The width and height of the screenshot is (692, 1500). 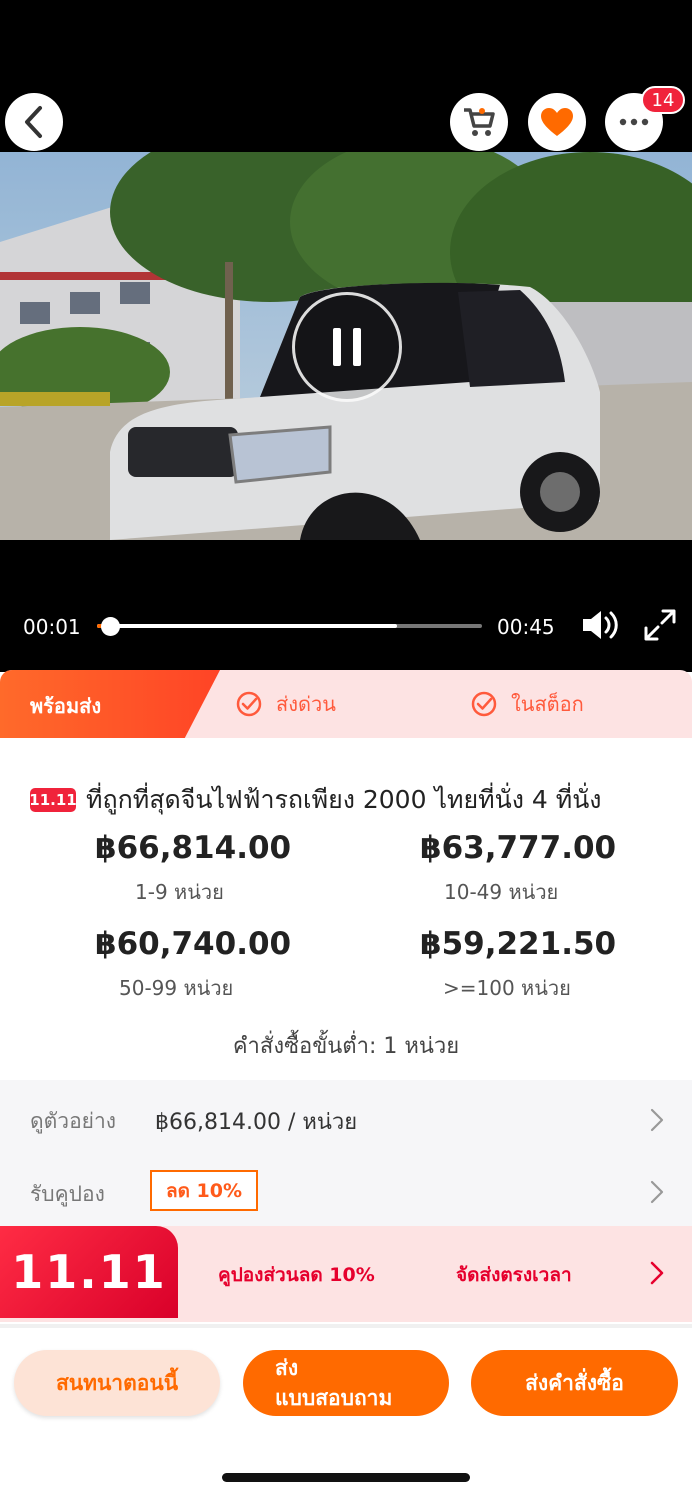 I want to click on price-tier-3: ฿60,740.00, so click(x=193, y=944).